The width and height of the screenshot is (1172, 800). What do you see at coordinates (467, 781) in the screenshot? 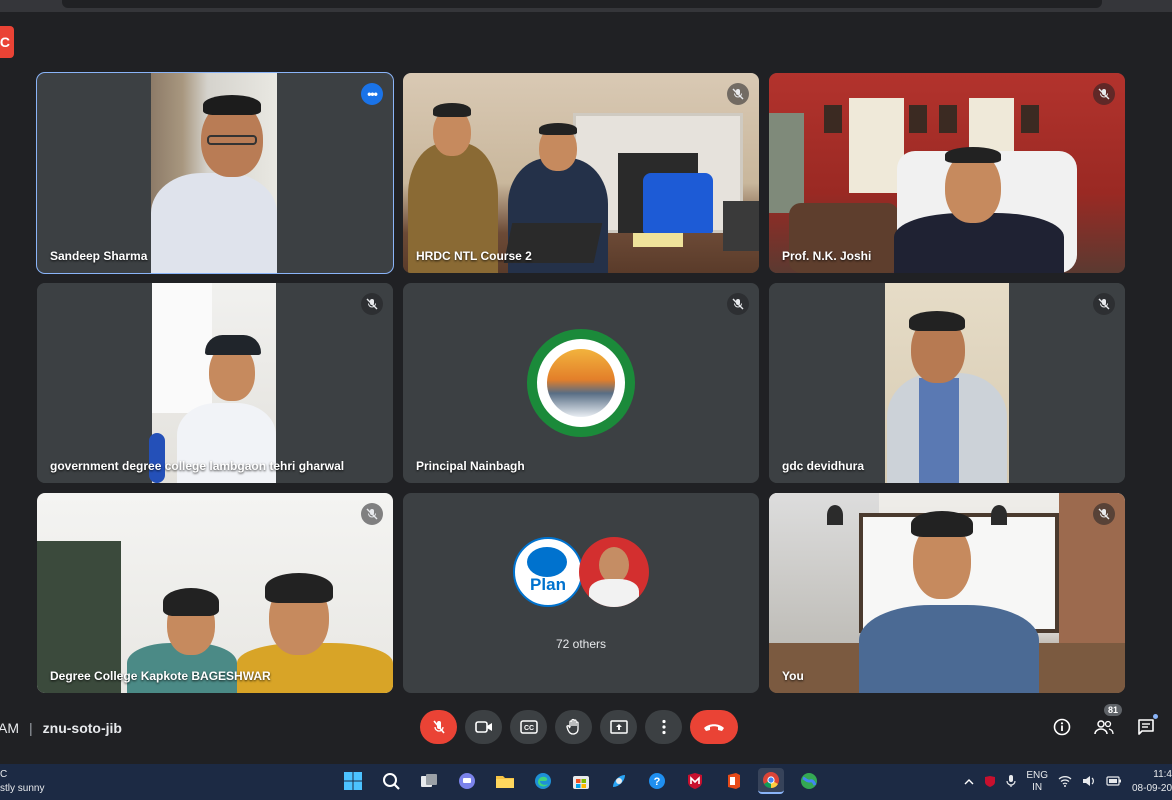
I see `teams-chat-icon` at bounding box center [467, 781].